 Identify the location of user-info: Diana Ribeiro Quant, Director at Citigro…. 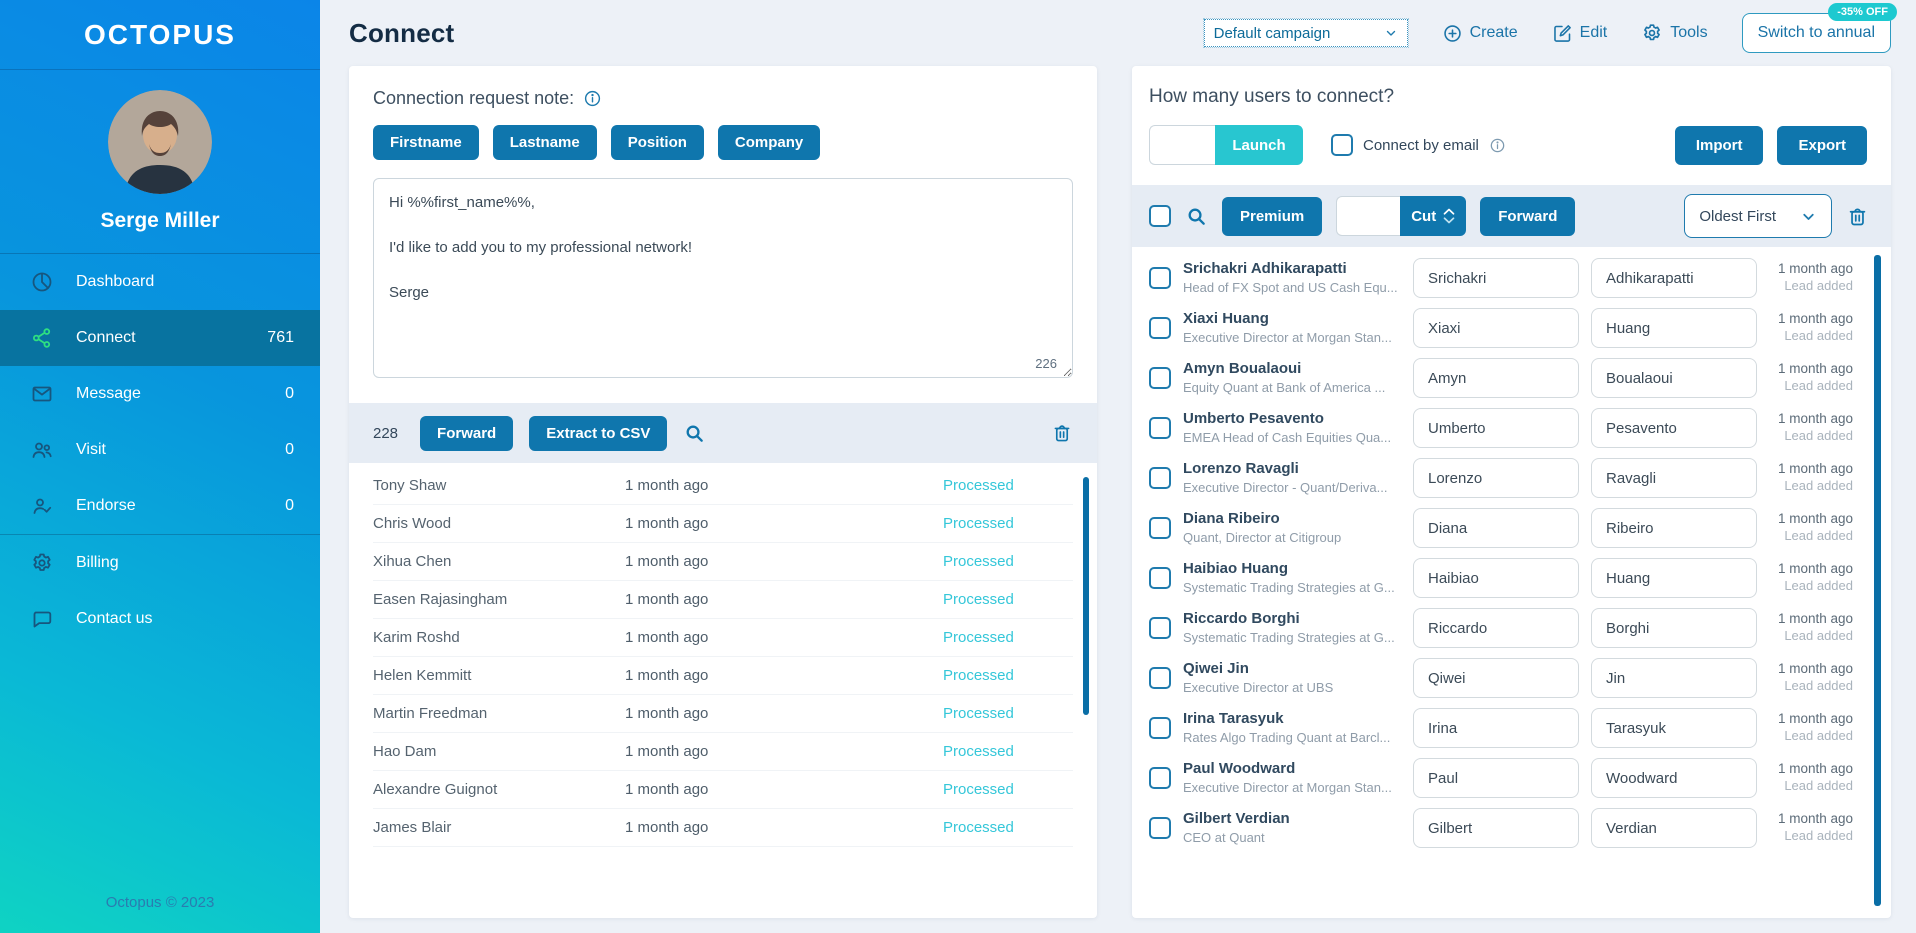
(1292, 528).